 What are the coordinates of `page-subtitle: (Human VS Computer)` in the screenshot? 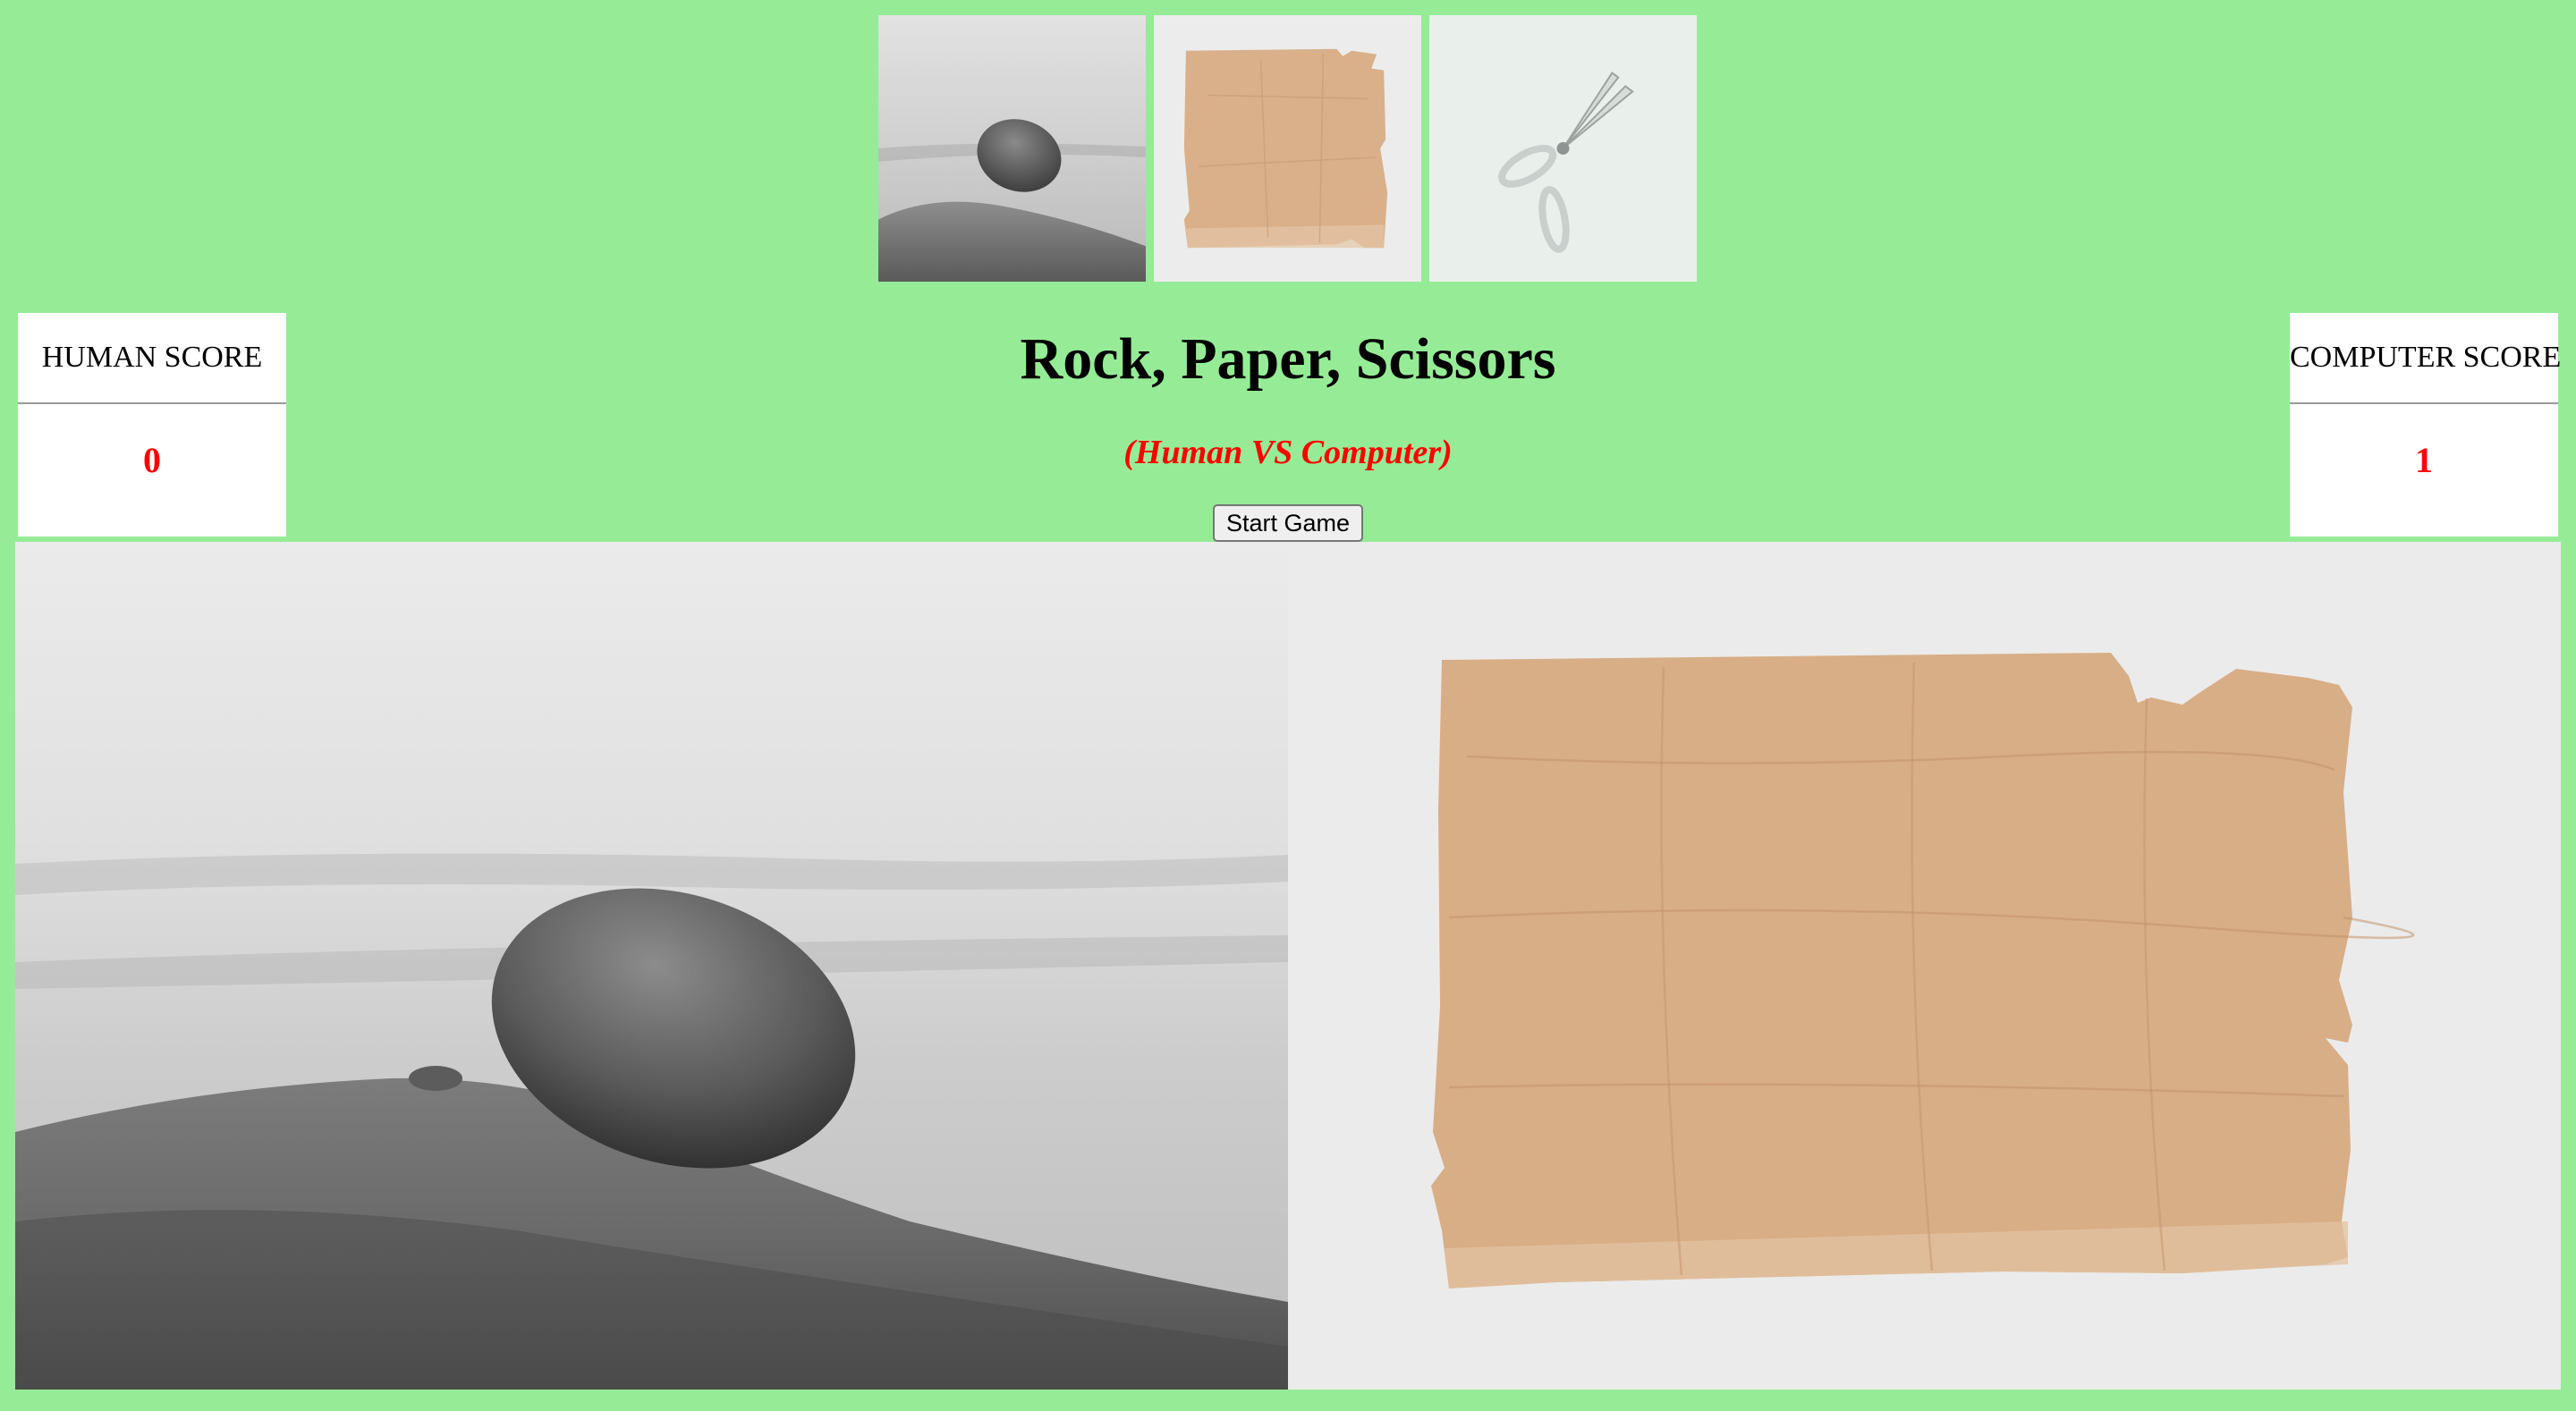 It's located at (1288, 452).